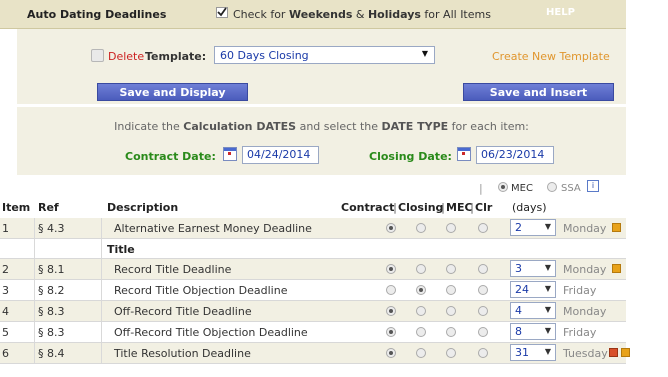 The image size is (668, 377). Describe the element at coordinates (183, 311) in the screenshot. I see `row-description: Off-Record Title Deadline` at that location.